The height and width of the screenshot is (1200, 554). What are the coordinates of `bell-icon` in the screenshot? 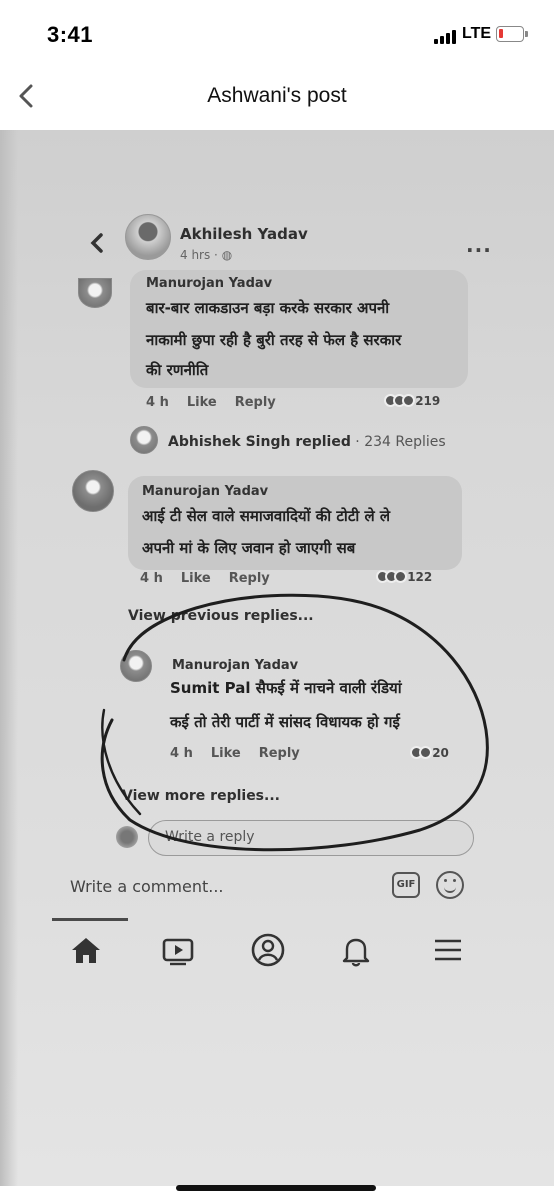 It's located at (356, 950).